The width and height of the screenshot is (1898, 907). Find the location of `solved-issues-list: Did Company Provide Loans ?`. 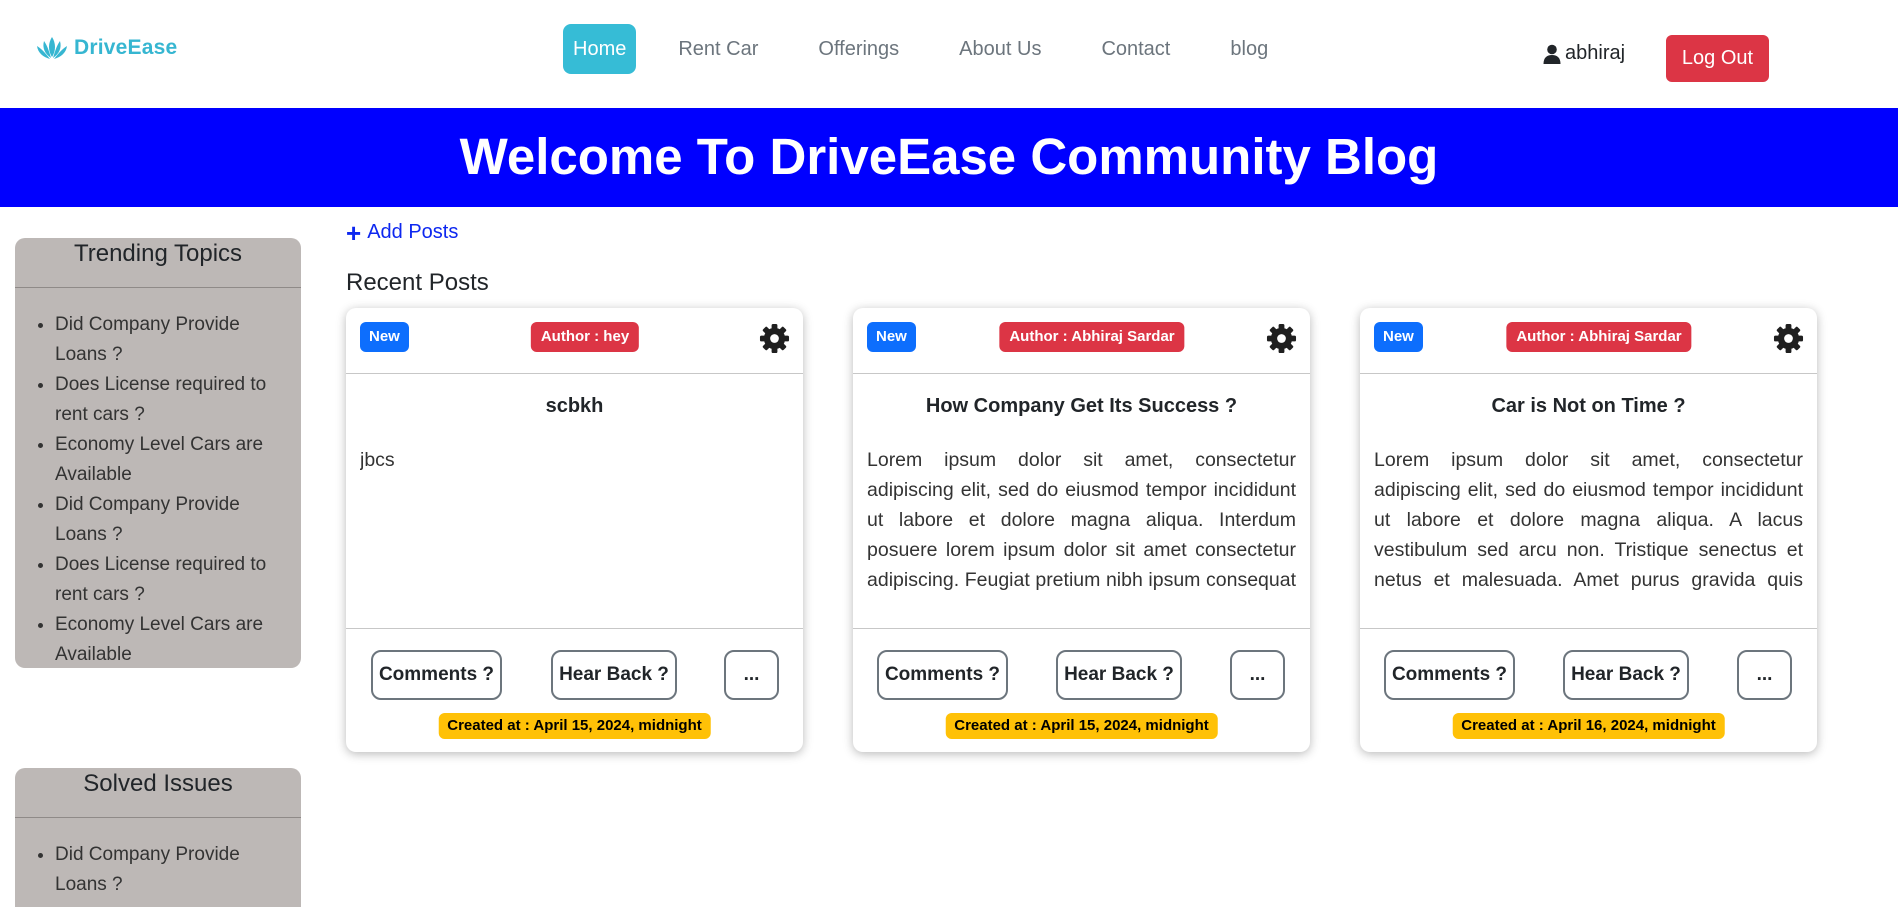

solved-issues-list: Did Company Provide Loans ? is located at coordinates (158, 859).